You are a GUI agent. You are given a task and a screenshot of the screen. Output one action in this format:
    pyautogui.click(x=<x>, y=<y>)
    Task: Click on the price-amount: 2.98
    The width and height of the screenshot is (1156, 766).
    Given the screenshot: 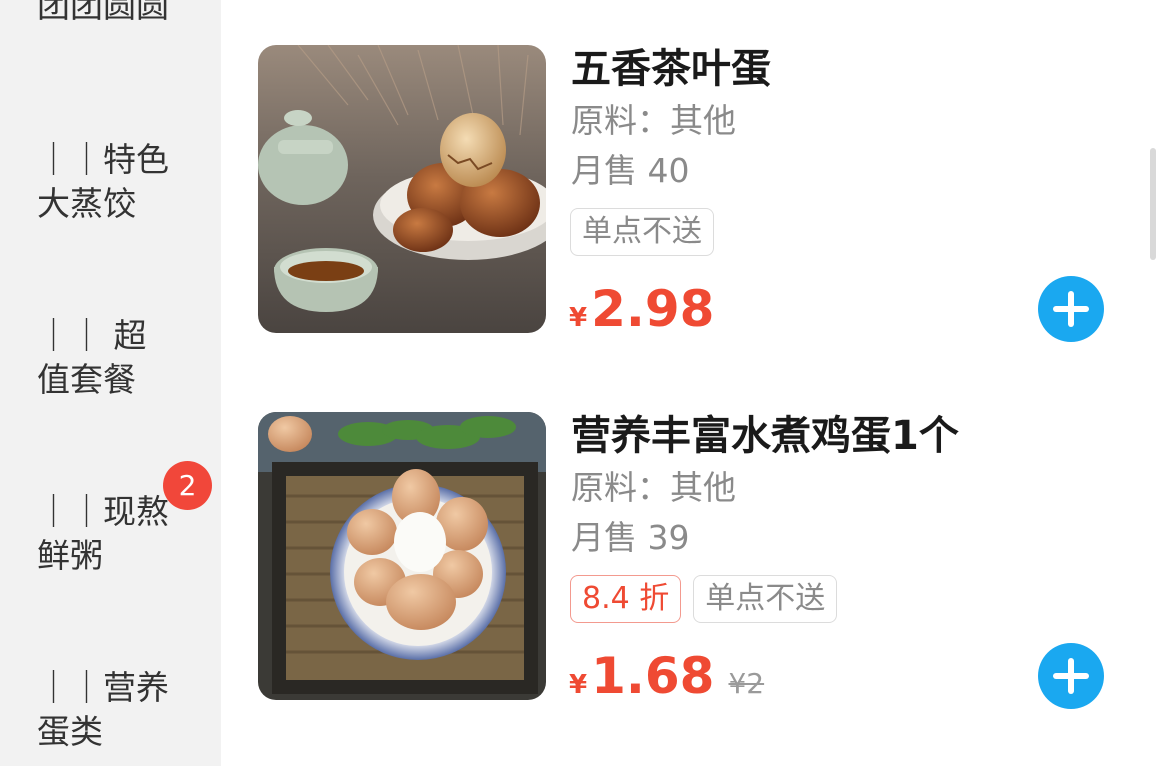 What is the action you would take?
    pyautogui.click(x=653, y=309)
    